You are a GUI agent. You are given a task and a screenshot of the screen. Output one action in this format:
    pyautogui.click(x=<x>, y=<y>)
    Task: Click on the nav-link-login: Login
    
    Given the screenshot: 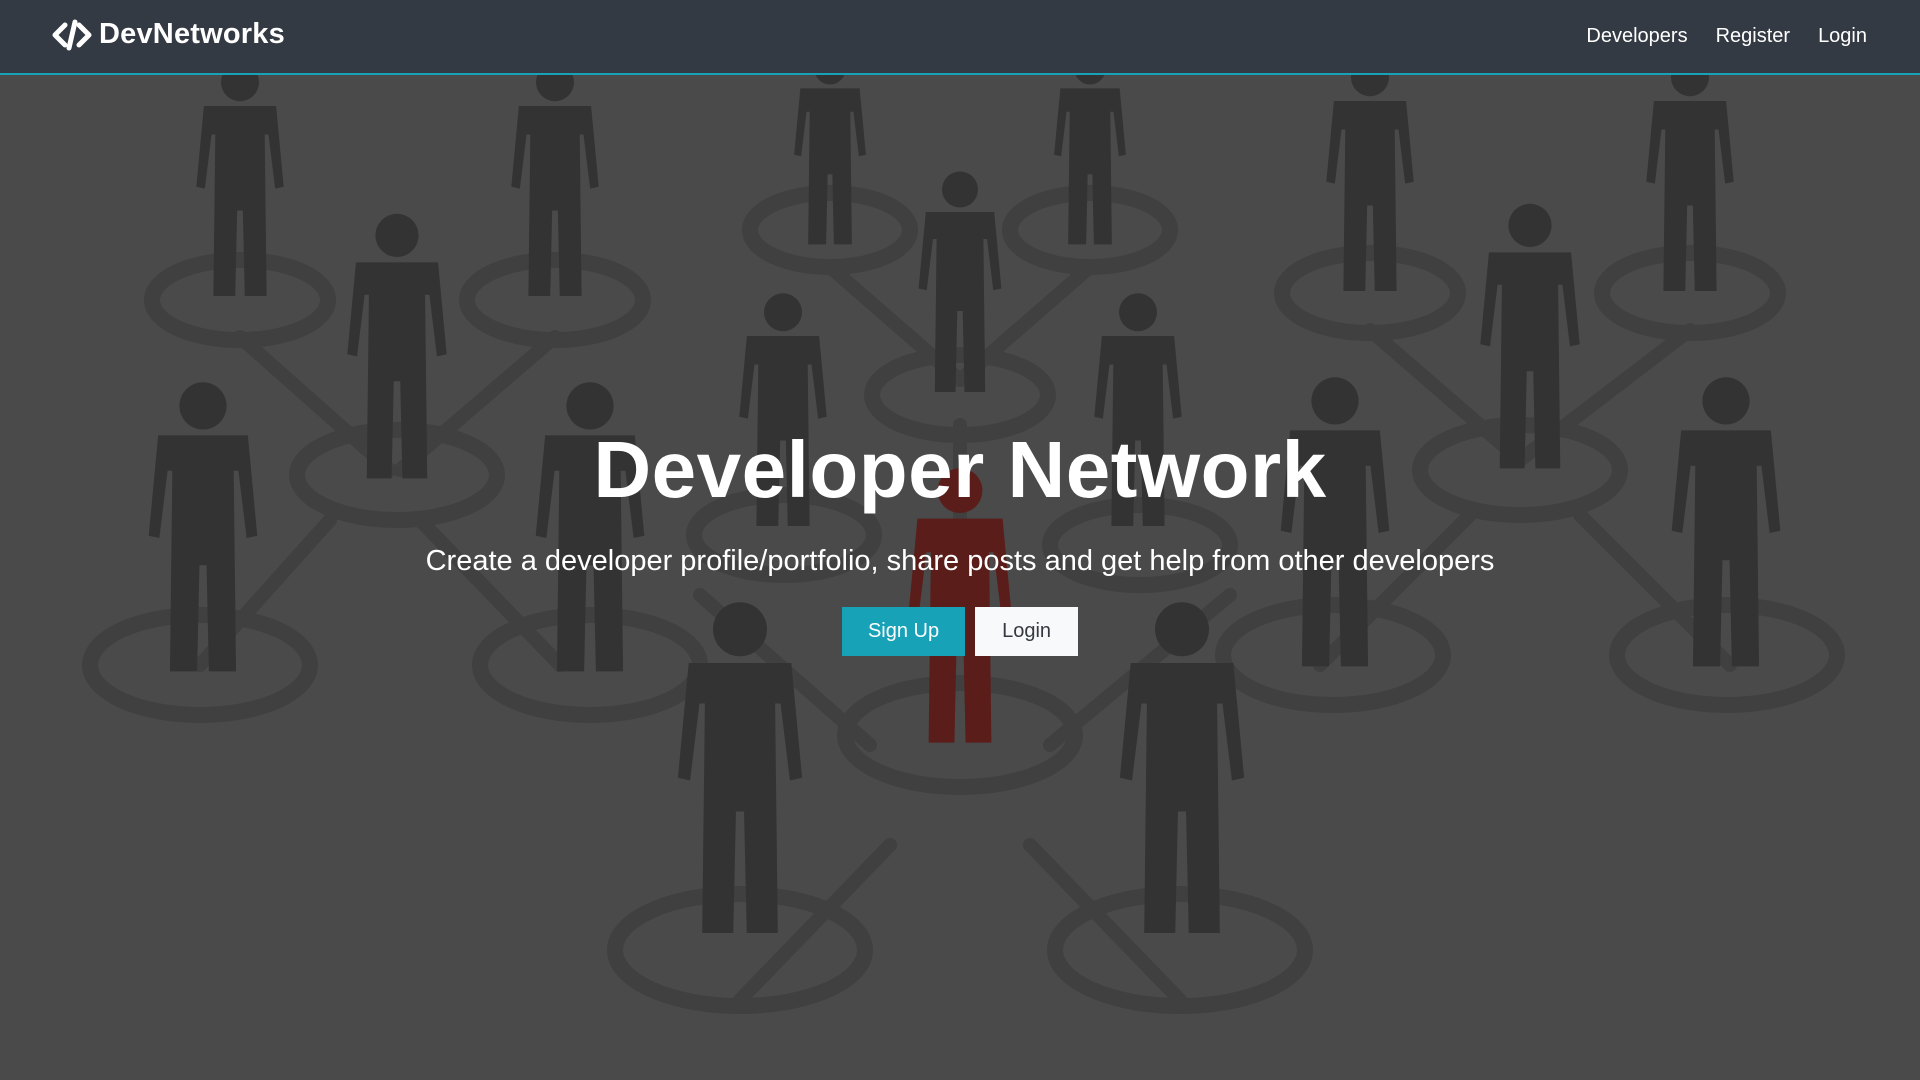 What is the action you would take?
    pyautogui.click(x=1842, y=36)
    